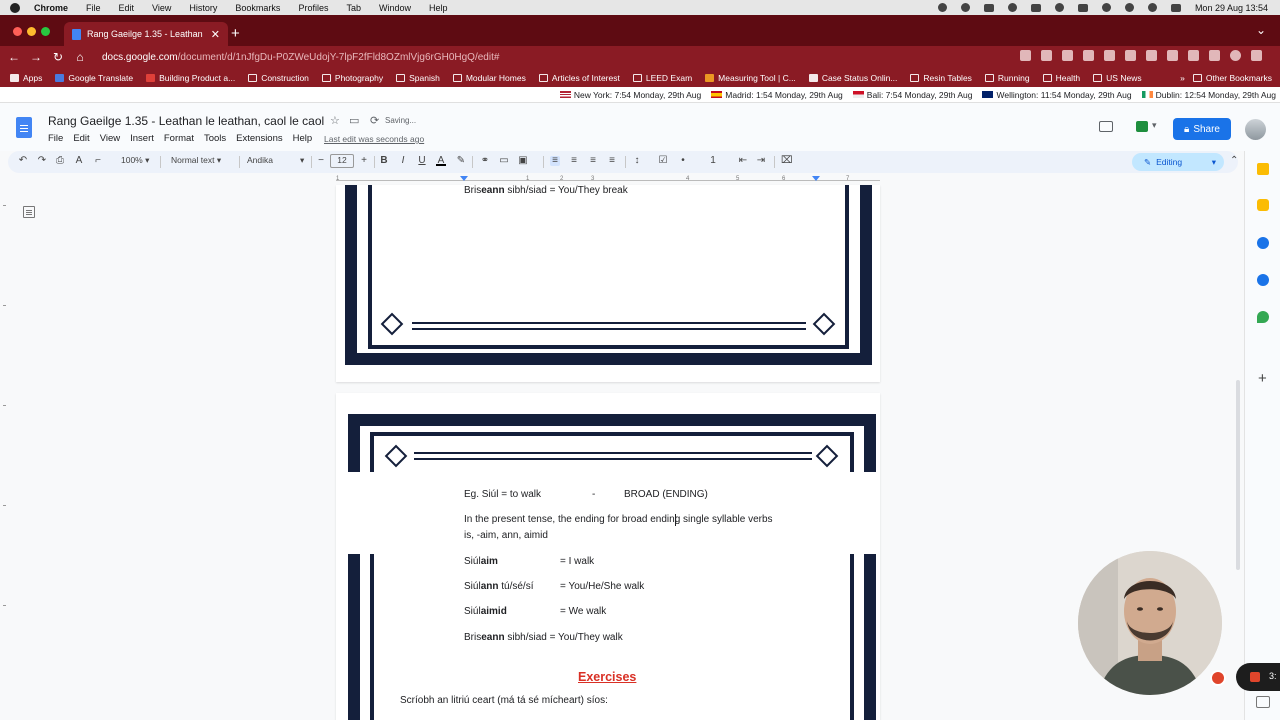 This screenshot has width=1280, height=720. I want to click on comment-history-icon, so click(1106, 126).